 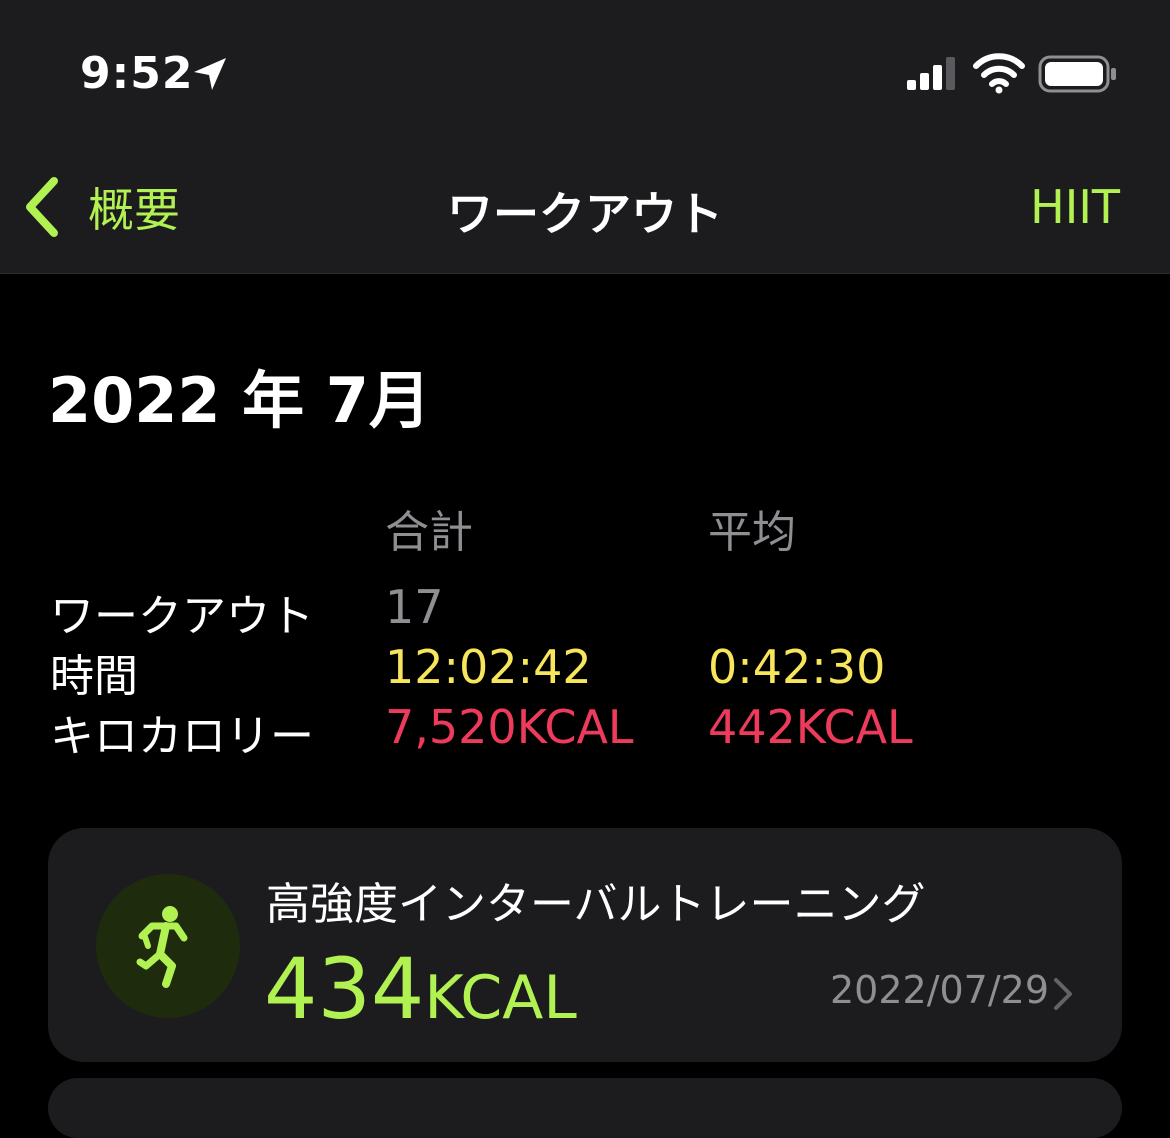 What do you see at coordinates (509, 727) in the screenshot?
I see `kcal-total: 7,520KCAL` at bounding box center [509, 727].